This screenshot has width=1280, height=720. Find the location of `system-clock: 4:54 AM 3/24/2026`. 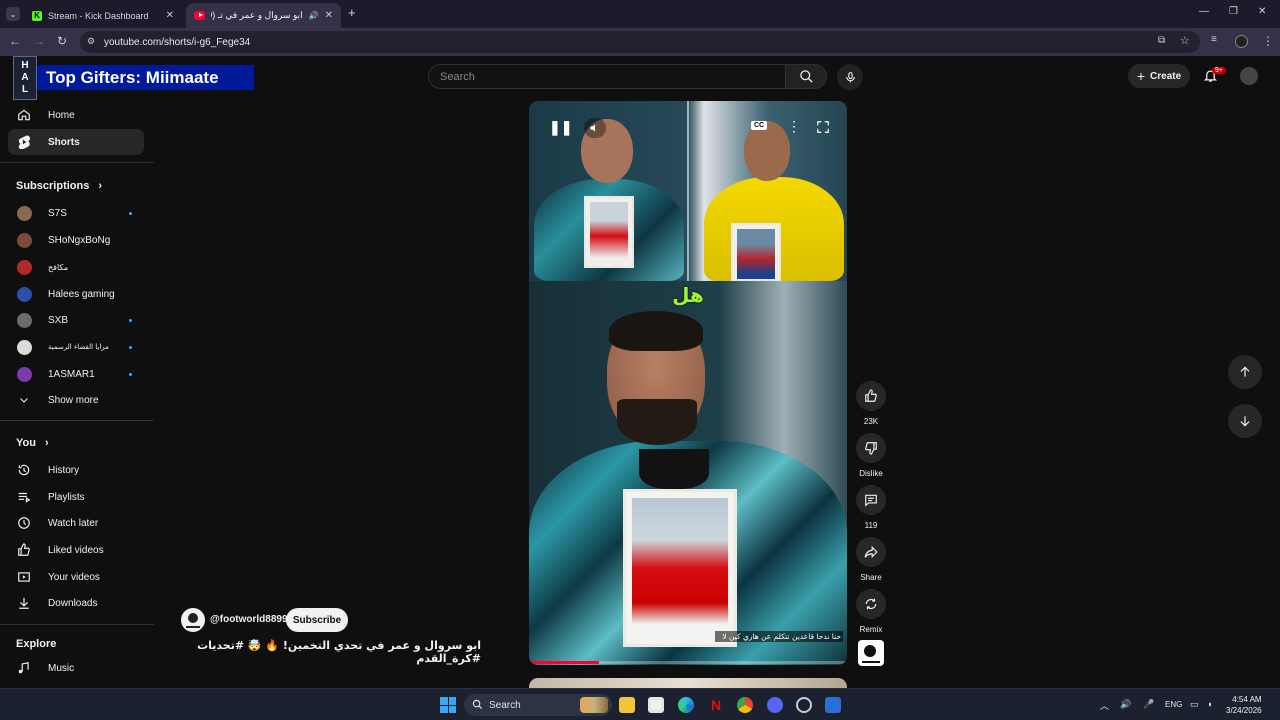

system-clock: 4:54 AM 3/24/2026 is located at coordinates (1244, 705).